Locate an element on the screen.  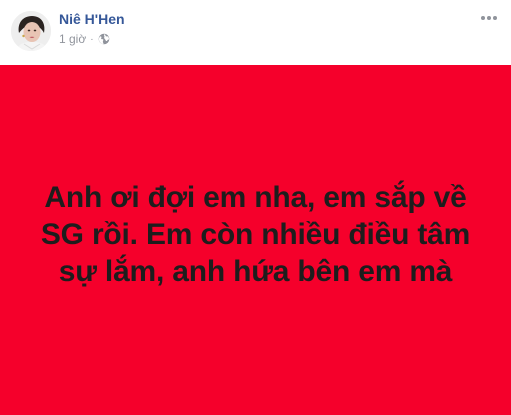
post-header: Niê H'Hen 1 giờ · is located at coordinates (255, 30).